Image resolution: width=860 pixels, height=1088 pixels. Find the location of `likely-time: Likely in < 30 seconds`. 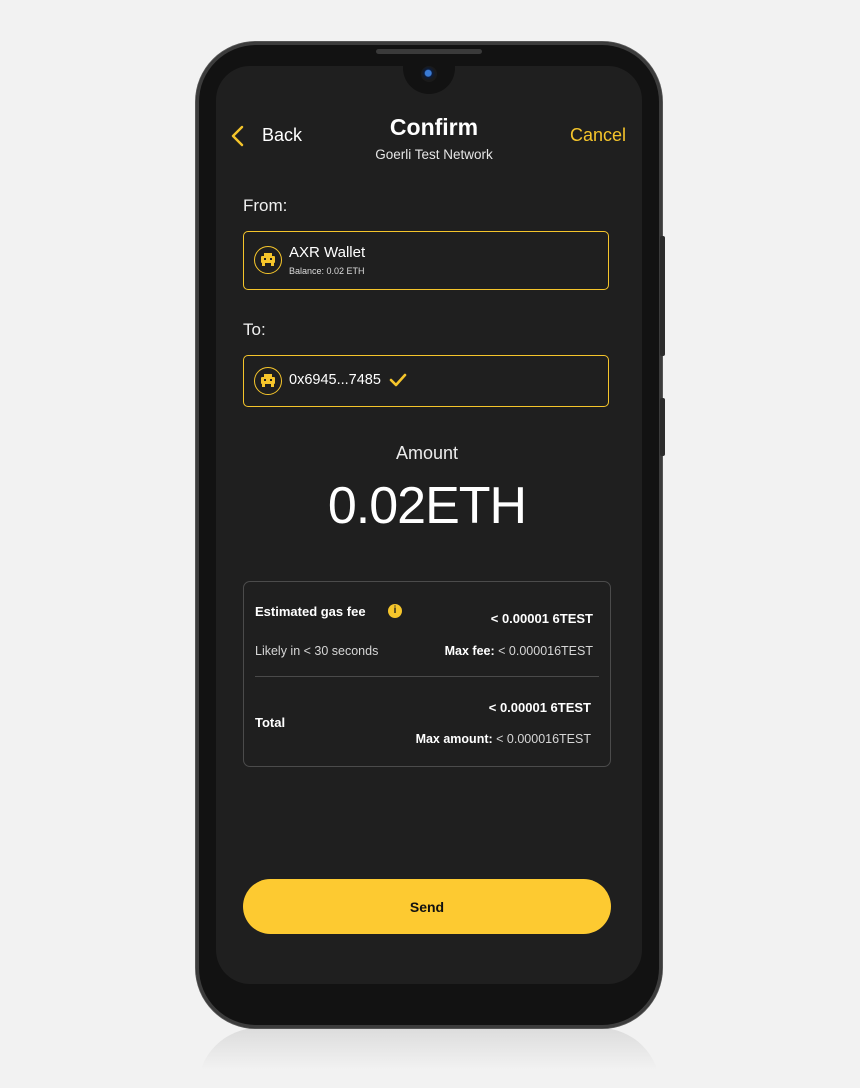

likely-time: Likely in < 30 seconds is located at coordinates (317, 651).